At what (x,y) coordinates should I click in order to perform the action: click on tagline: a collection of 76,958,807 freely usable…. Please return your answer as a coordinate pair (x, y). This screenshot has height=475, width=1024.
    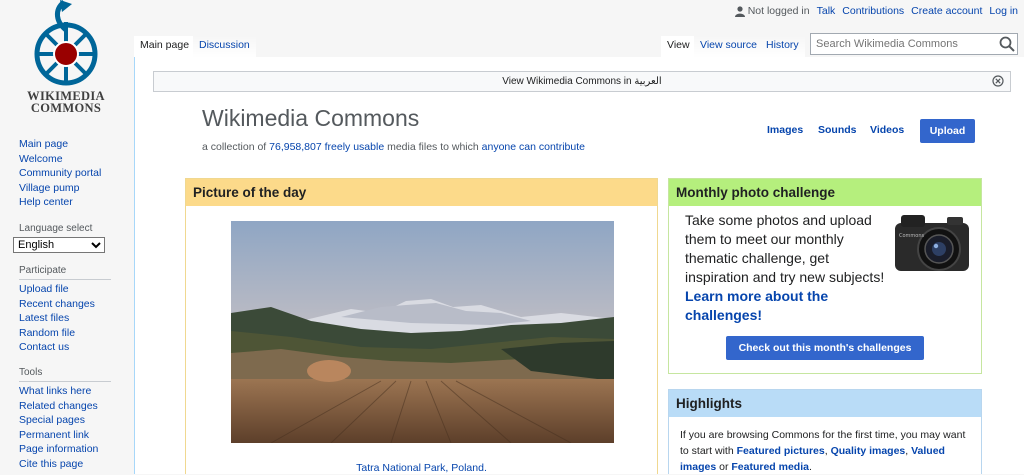
    Looking at the image, I should click on (393, 147).